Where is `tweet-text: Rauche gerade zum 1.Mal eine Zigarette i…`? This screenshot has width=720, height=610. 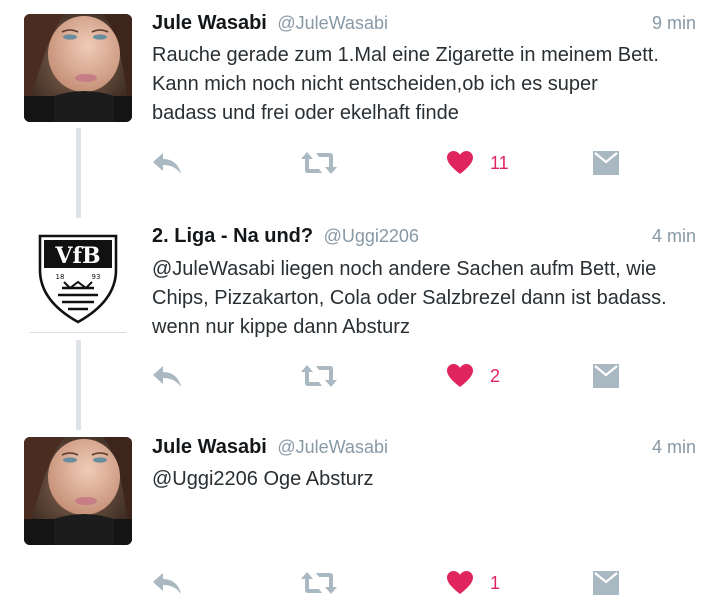 tweet-text: Rauche gerade zum 1.Mal eine Zigarette i… is located at coordinates (428, 84).